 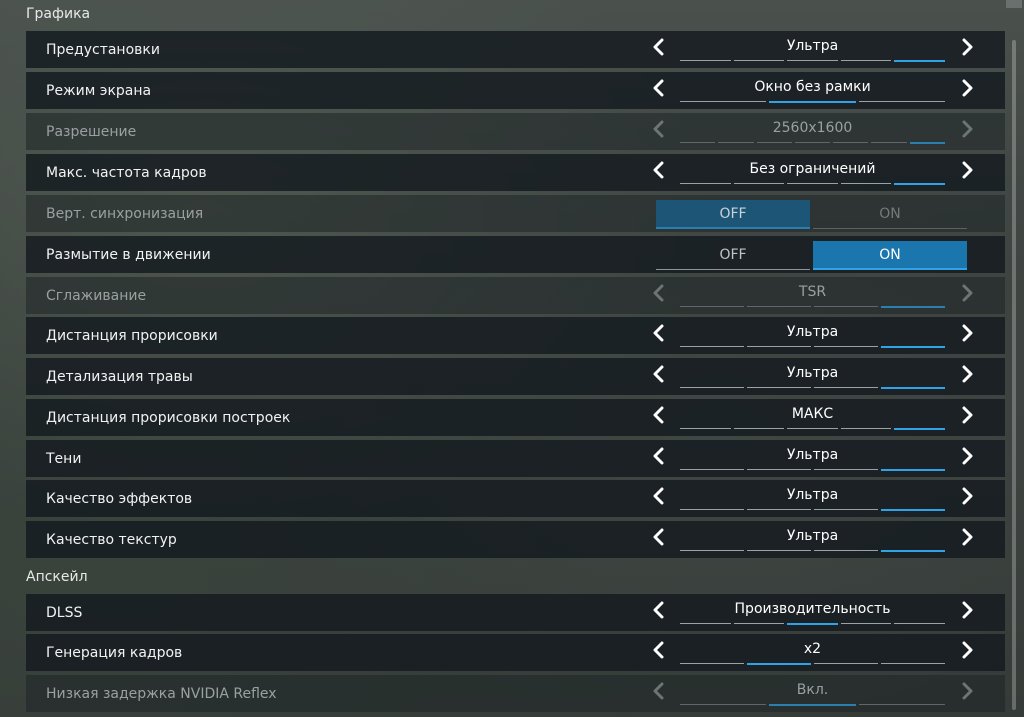 What do you see at coordinates (890, 255) in the screenshot?
I see `toggle-on-option: ON` at bounding box center [890, 255].